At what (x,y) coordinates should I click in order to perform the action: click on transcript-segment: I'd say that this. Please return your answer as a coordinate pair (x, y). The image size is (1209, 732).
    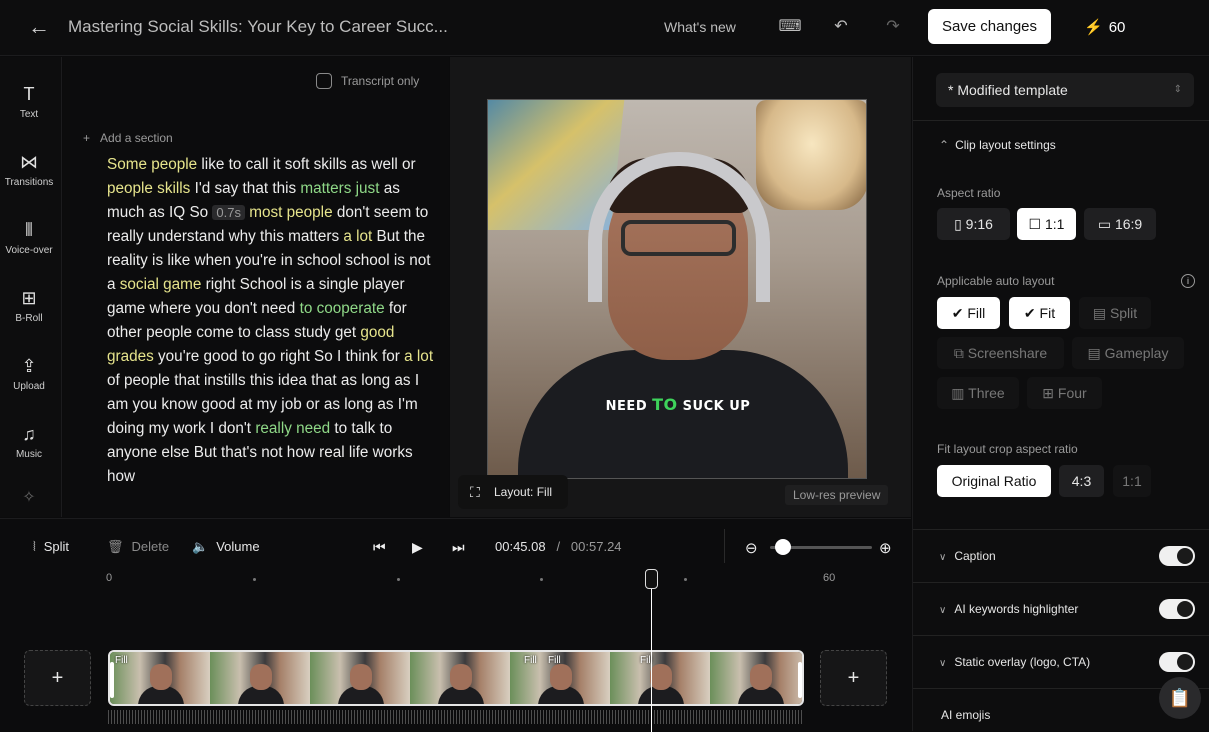
    Looking at the image, I should click on (245, 188).